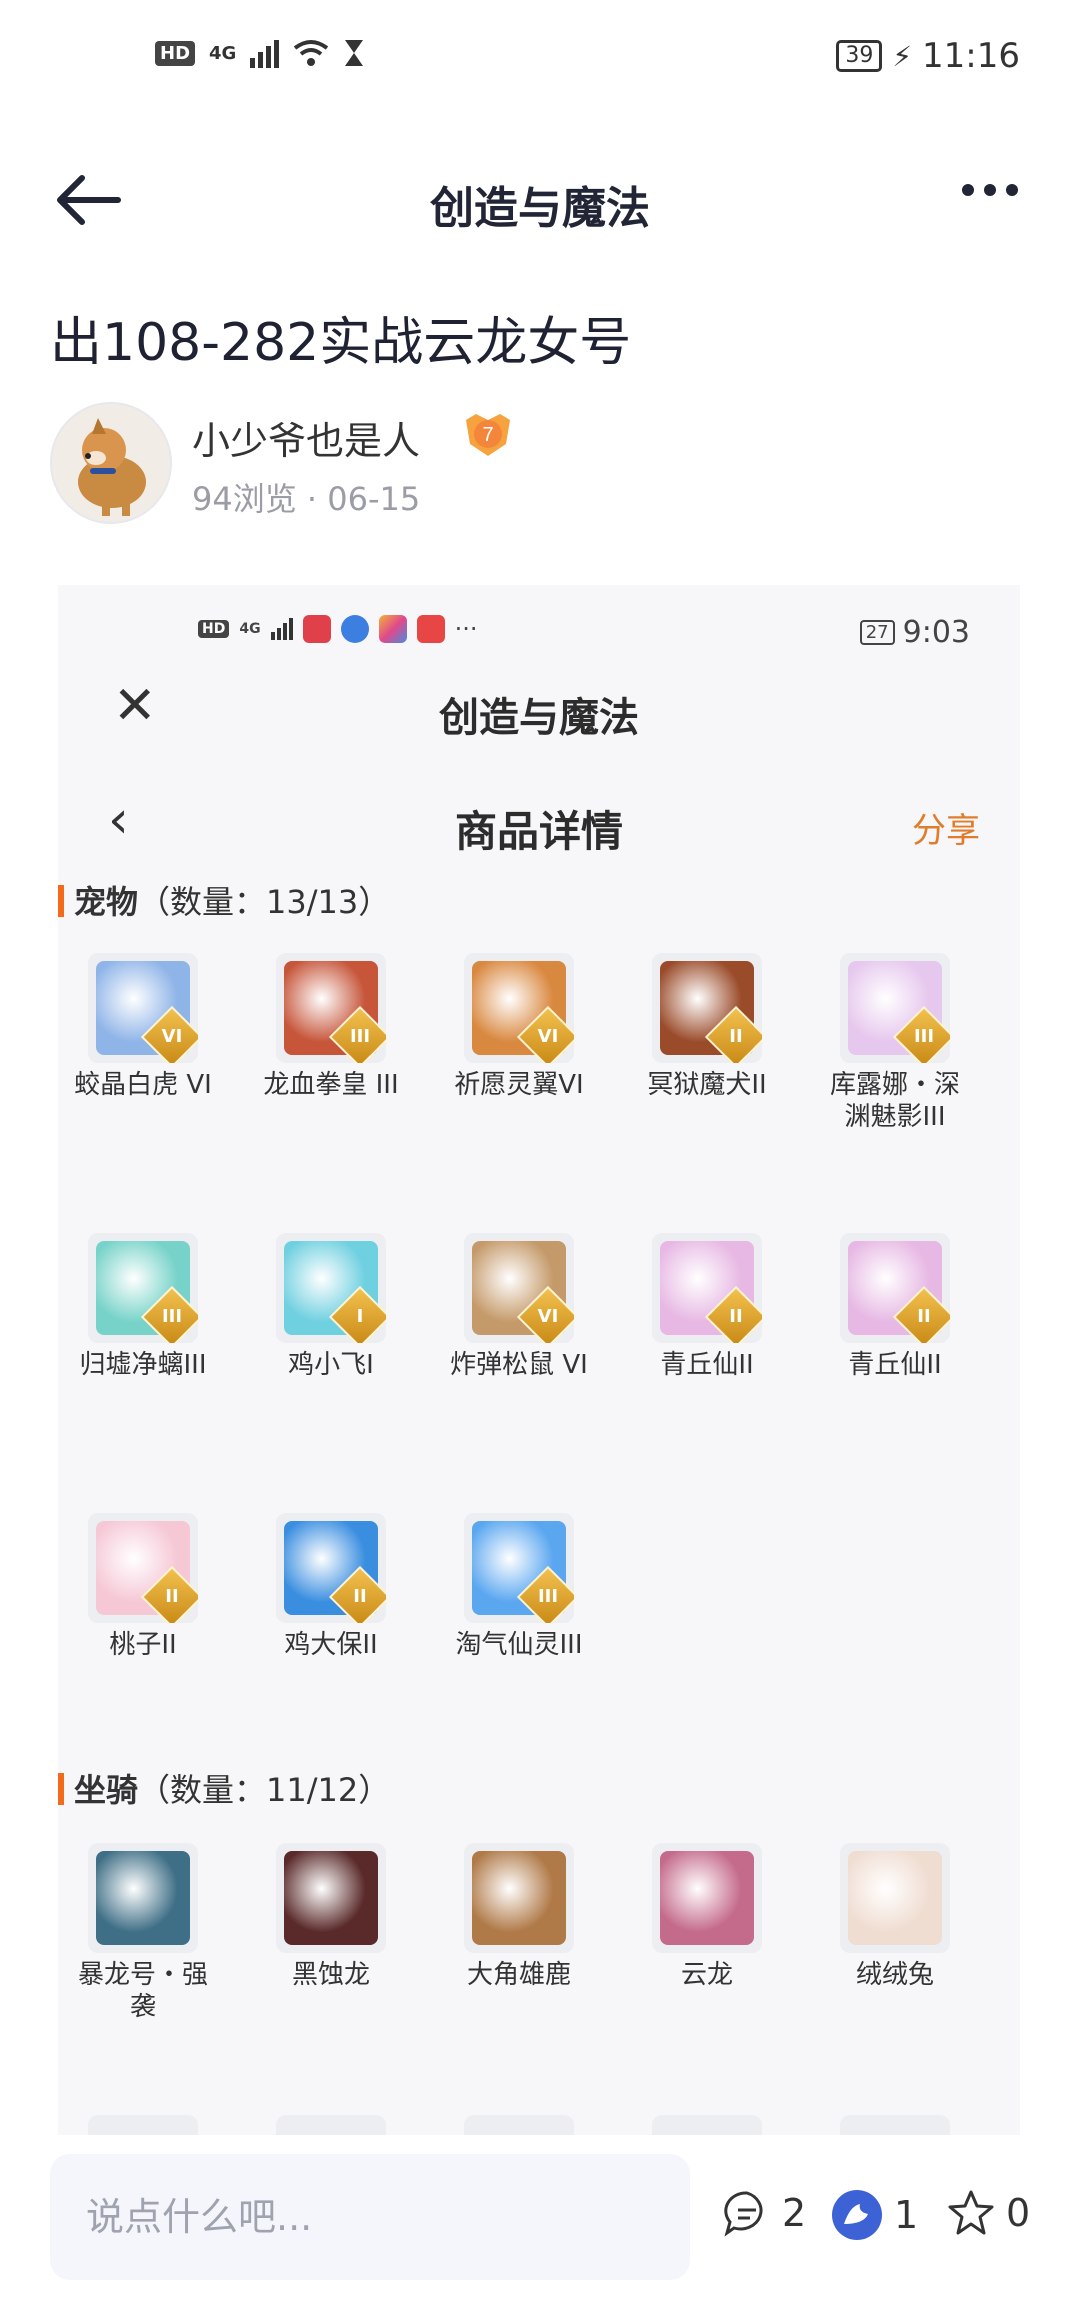 The width and height of the screenshot is (1080, 2310). Describe the element at coordinates (331, 1645) in the screenshot. I see `pet-name: 鸡大保II` at that location.